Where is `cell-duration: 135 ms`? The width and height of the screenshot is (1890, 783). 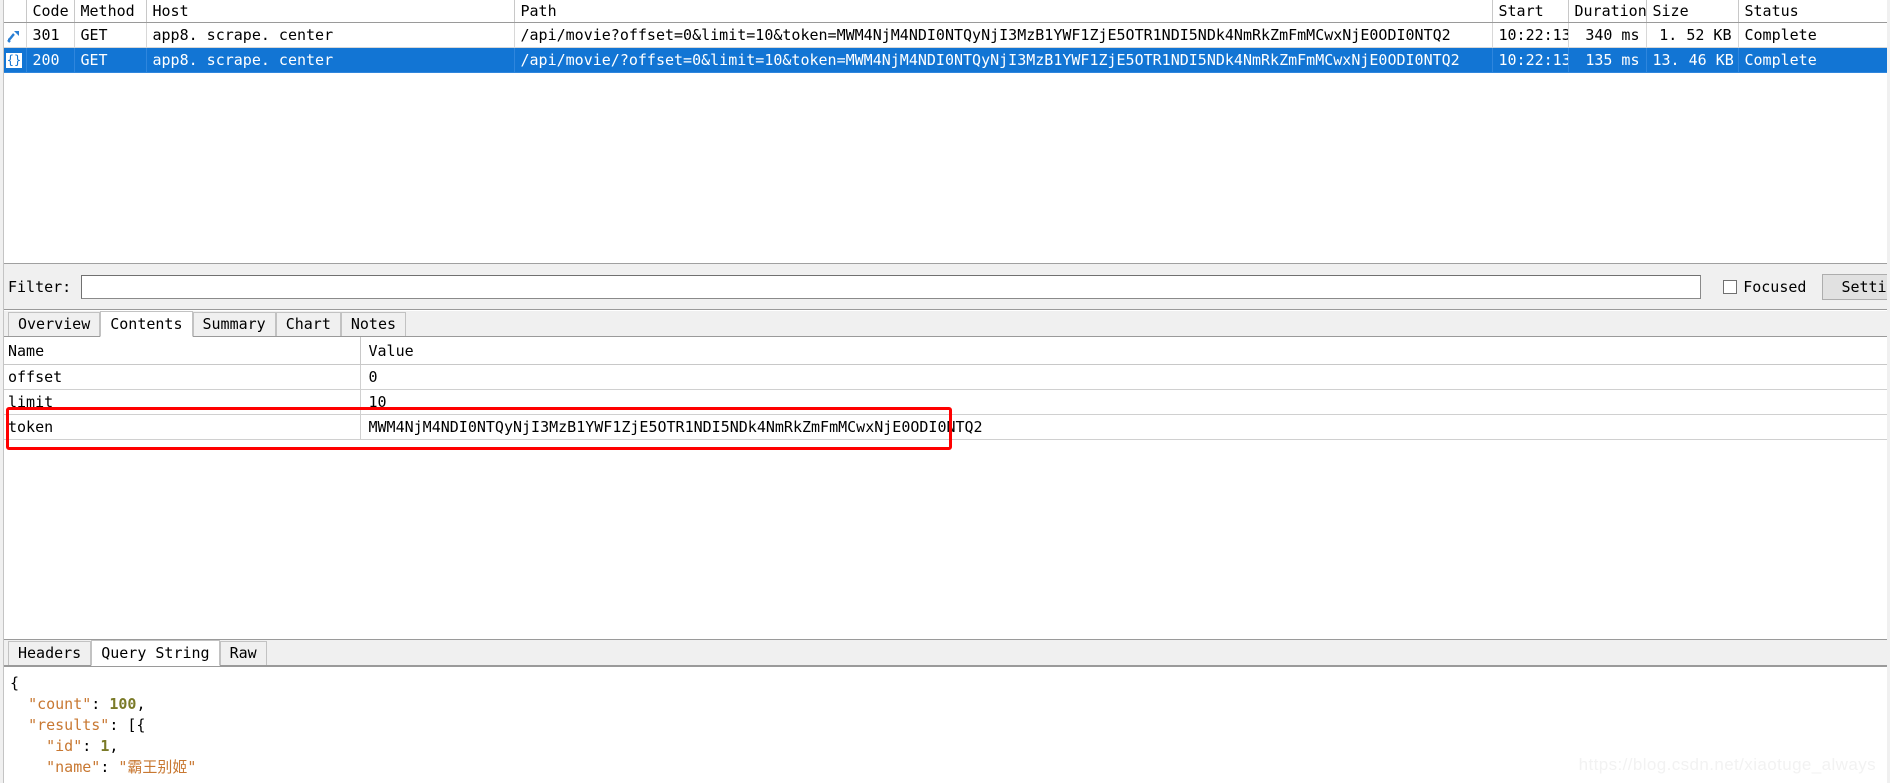
cell-duration: 135 ms is located at coordinates (1607, 60).